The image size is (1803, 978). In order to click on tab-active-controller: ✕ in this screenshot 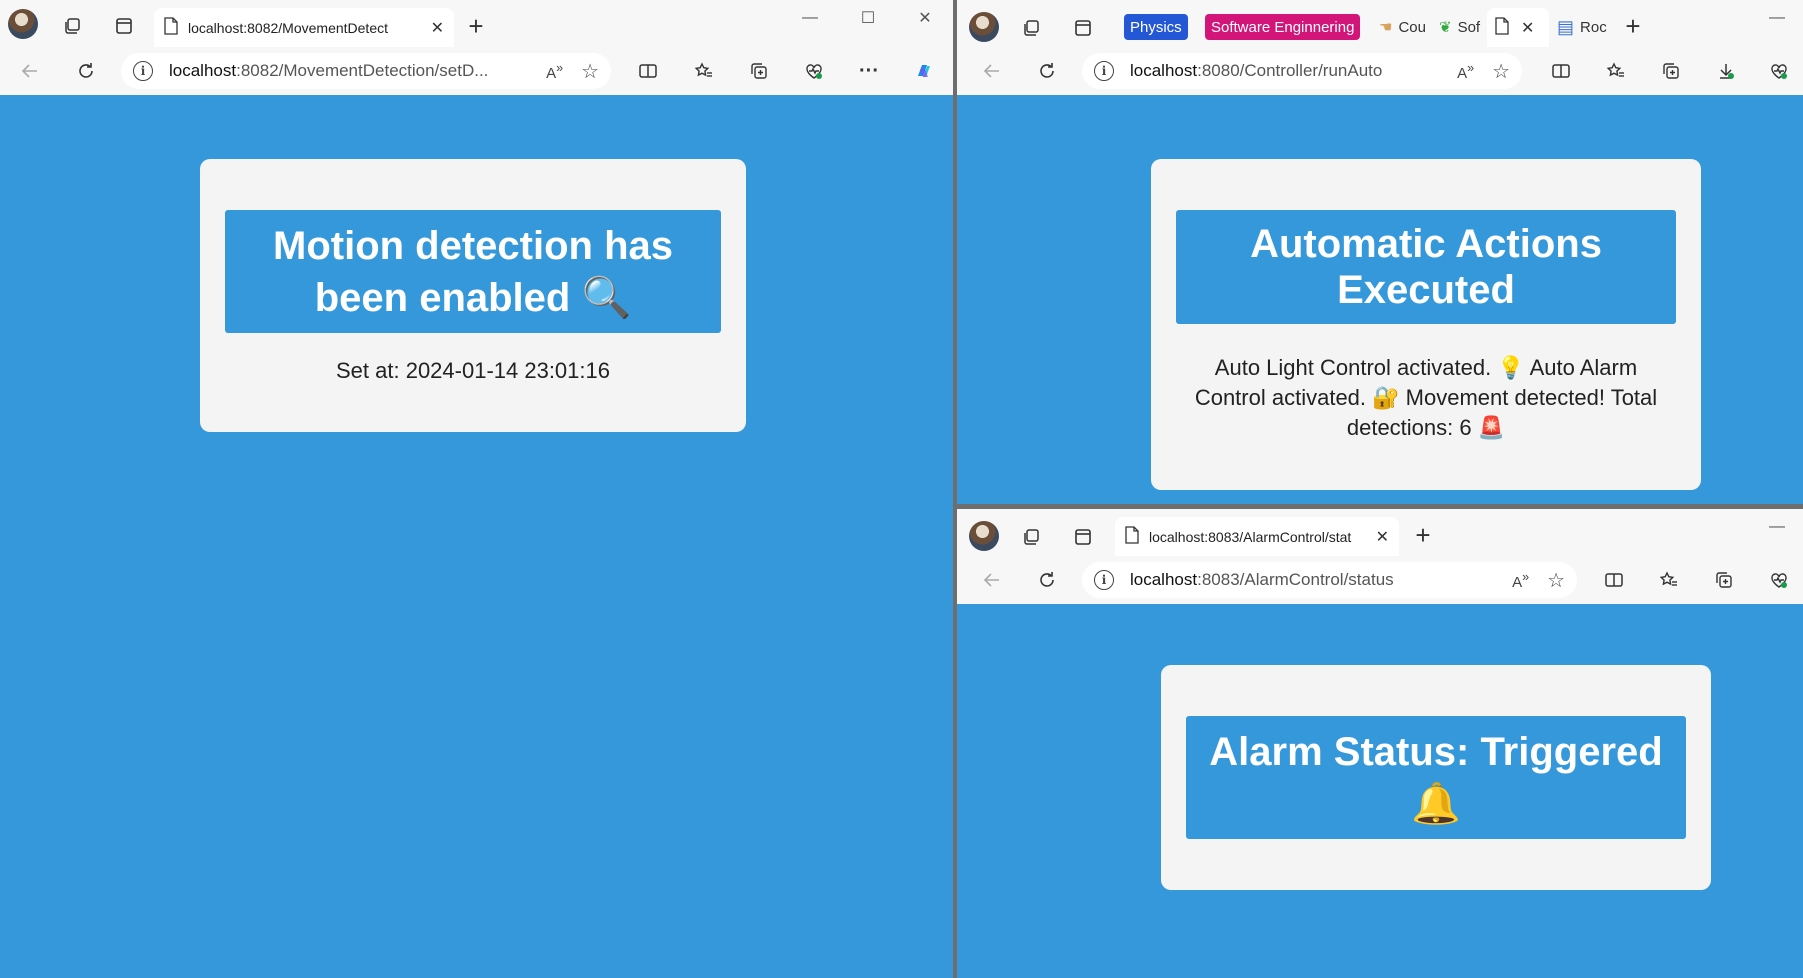, I will do `click(1518, 27)`.